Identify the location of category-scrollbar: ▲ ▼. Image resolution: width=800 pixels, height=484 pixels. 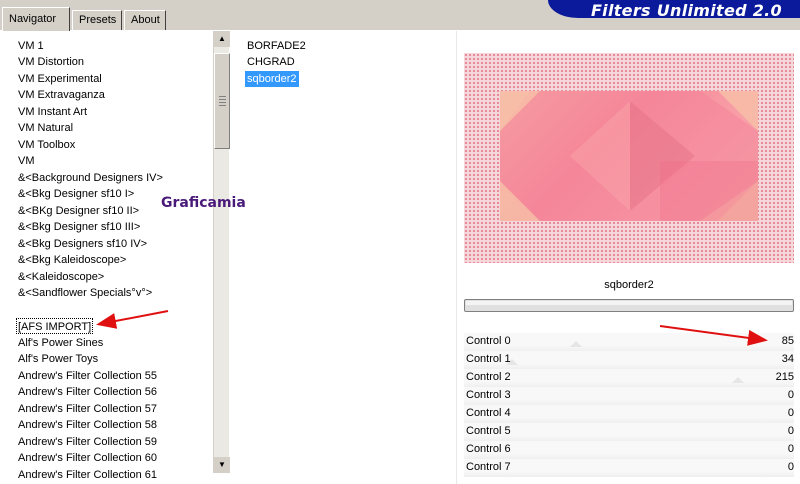
(221, 252).